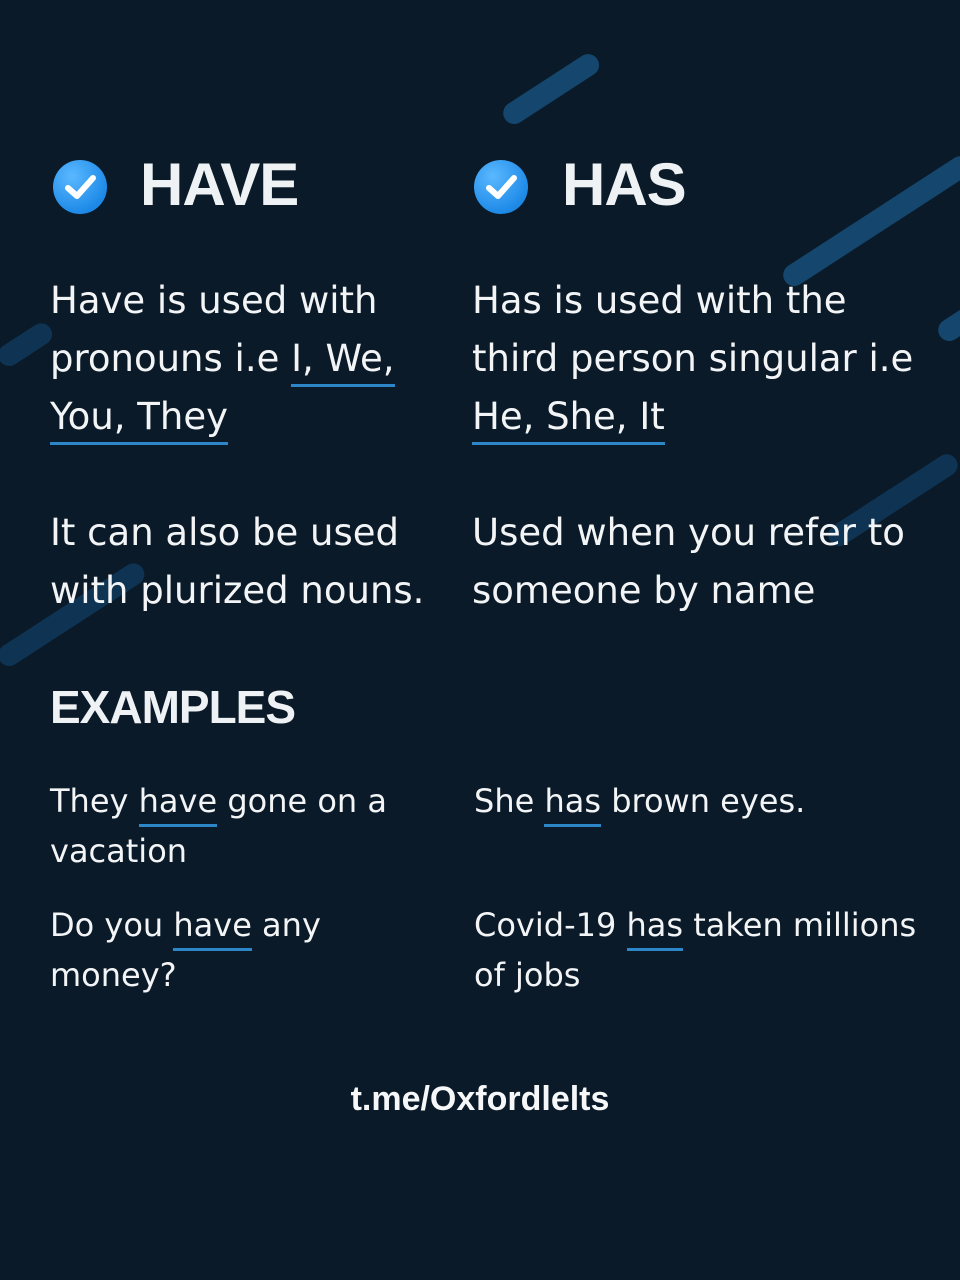 The image size is (960, 1280). Describe the element at coordinates (699, 801) in the screenshot. I see `has-example: She has brown eyes.` at that location.